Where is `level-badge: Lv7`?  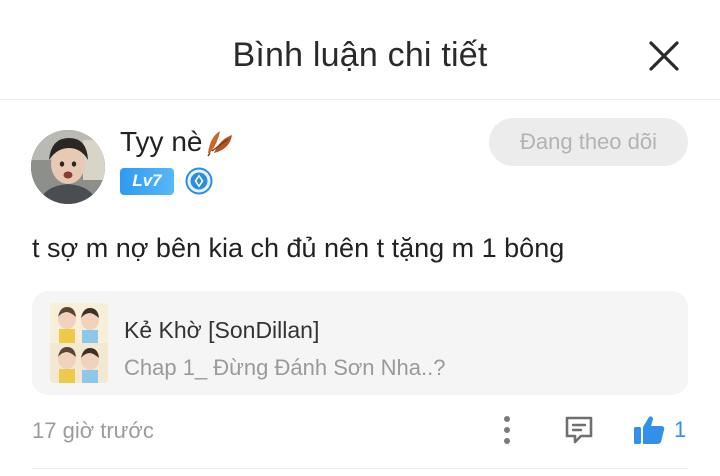
level-badge: Lv7 is located at coordinates (147, 181).